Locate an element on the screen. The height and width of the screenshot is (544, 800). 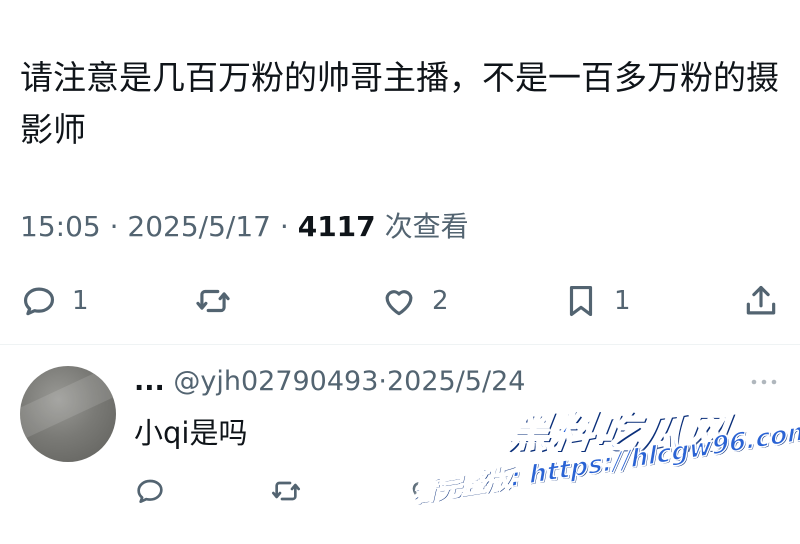
tweet-action-bar: 1 2 1 is located at coordinates (400, 301).